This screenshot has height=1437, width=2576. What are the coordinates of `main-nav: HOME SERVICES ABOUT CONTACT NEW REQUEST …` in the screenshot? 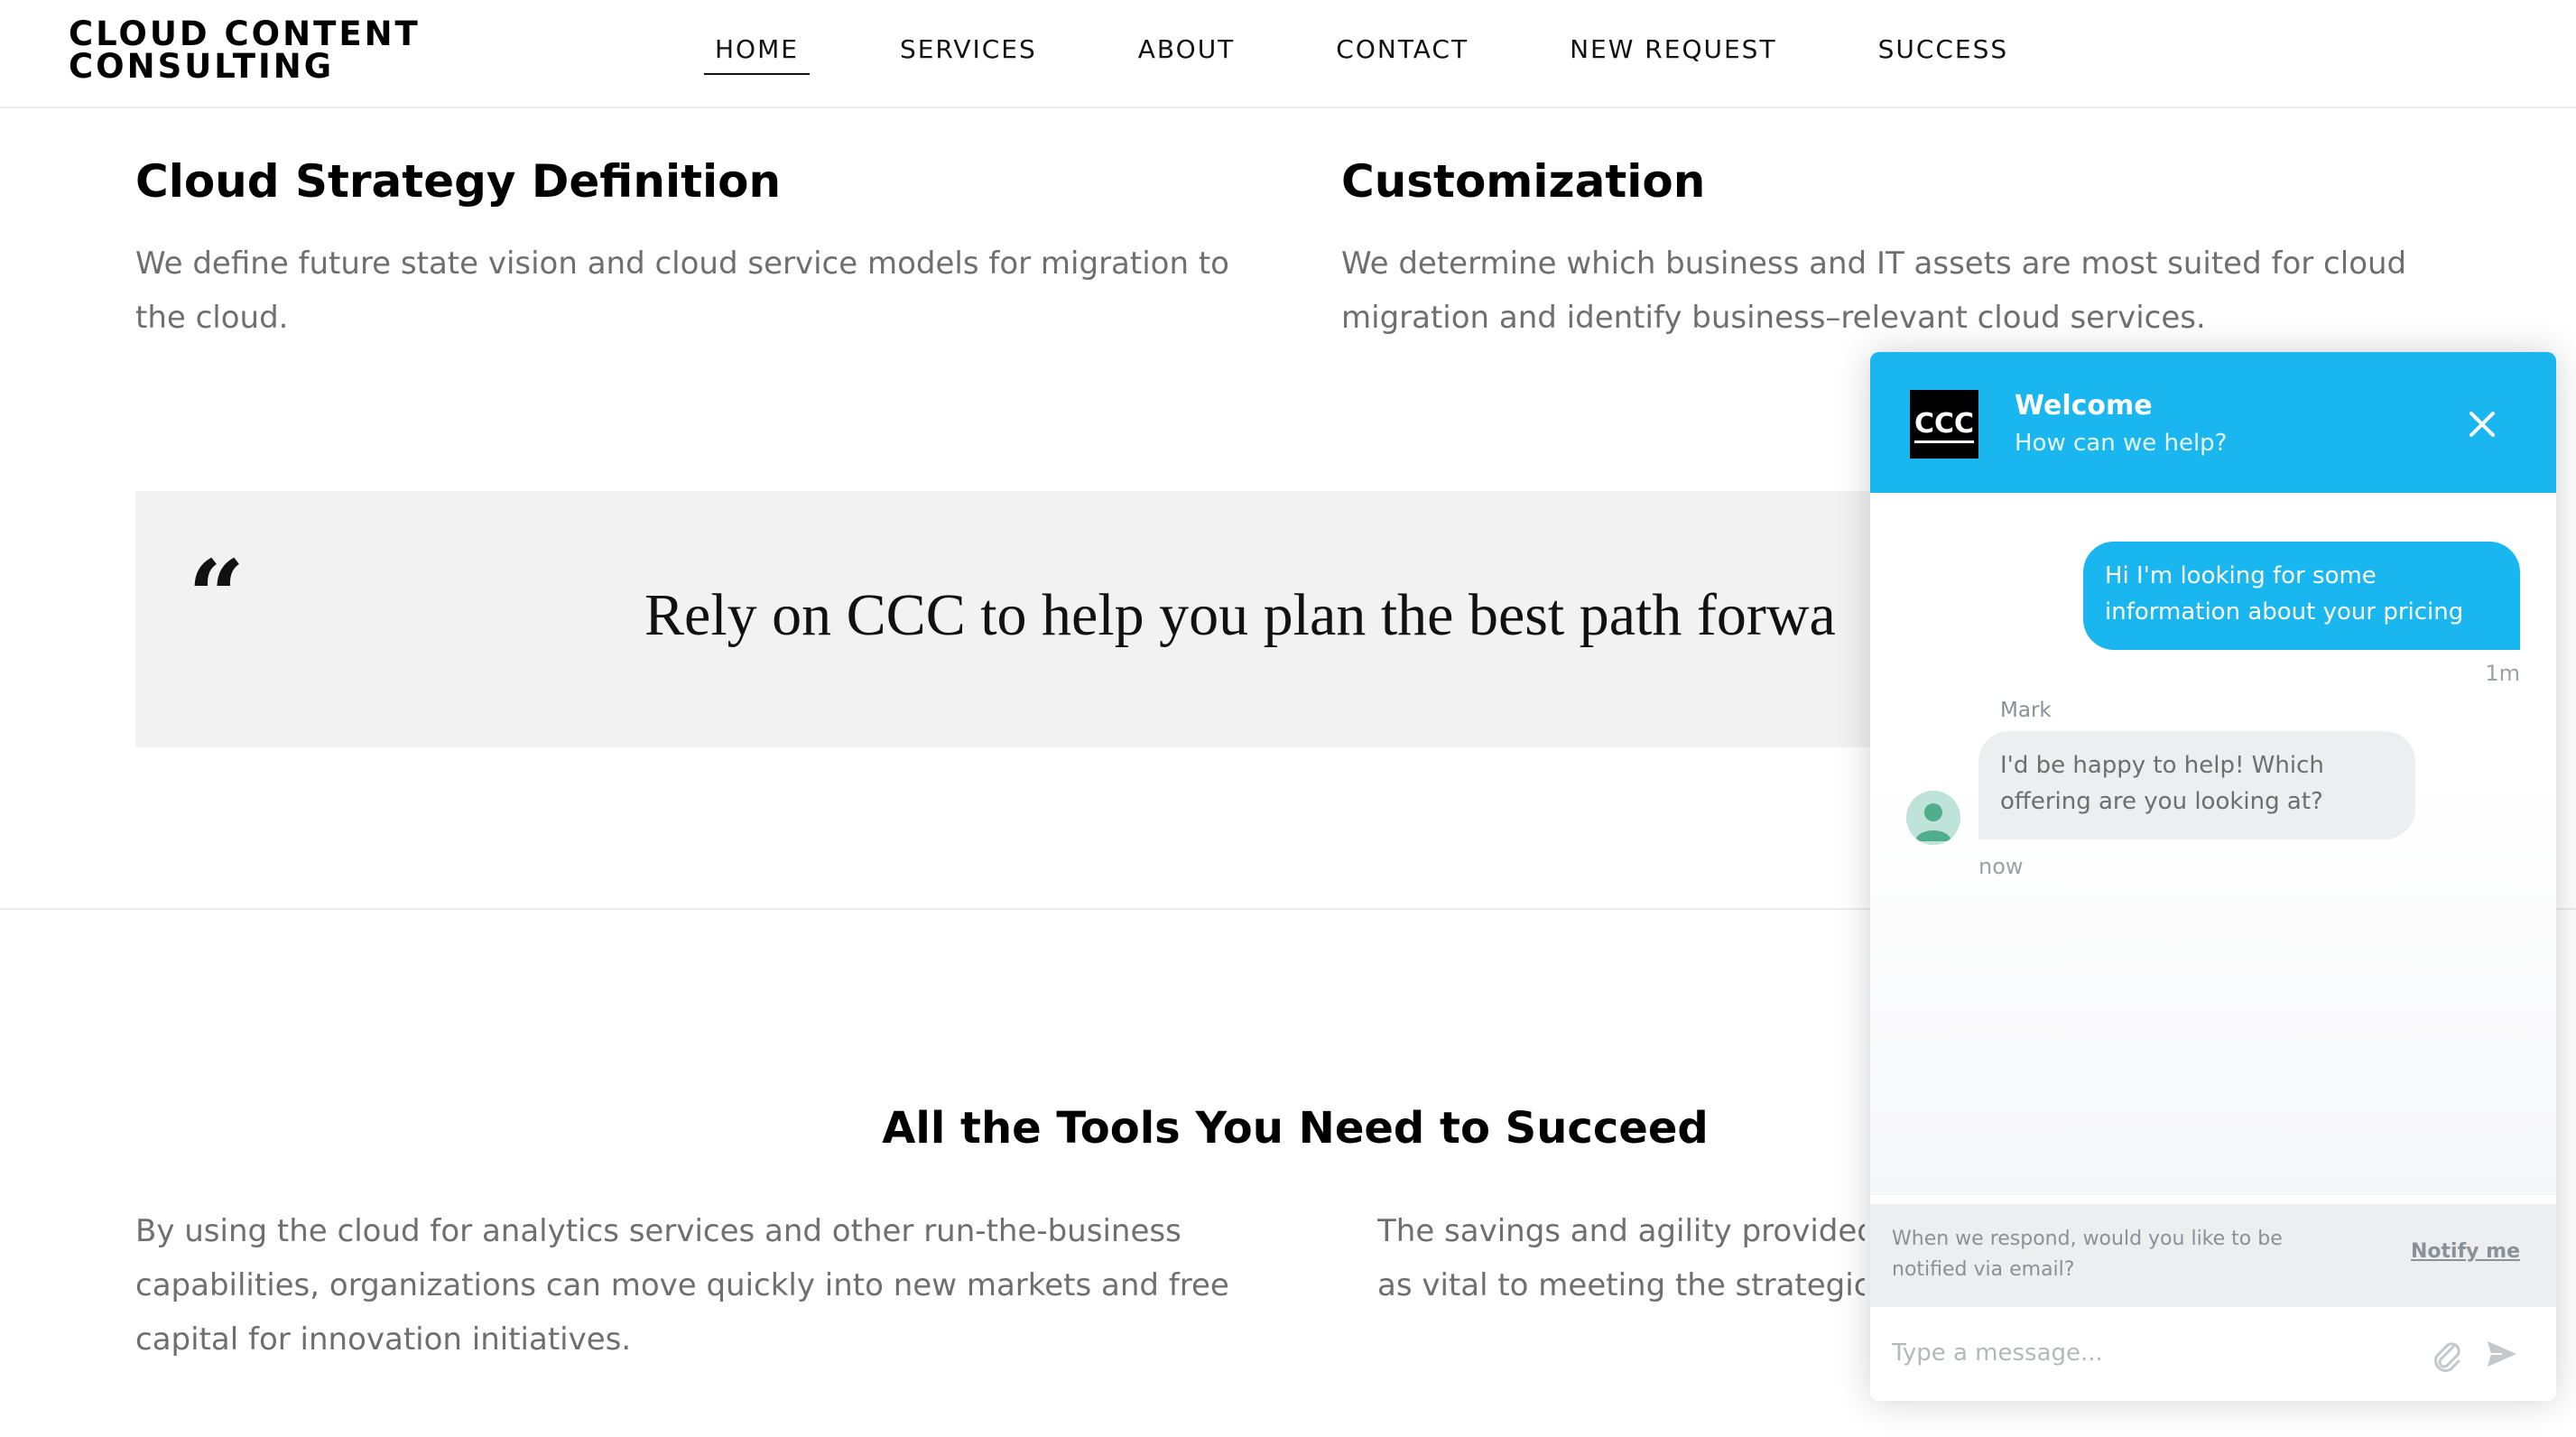 It's located at (1401, 54).